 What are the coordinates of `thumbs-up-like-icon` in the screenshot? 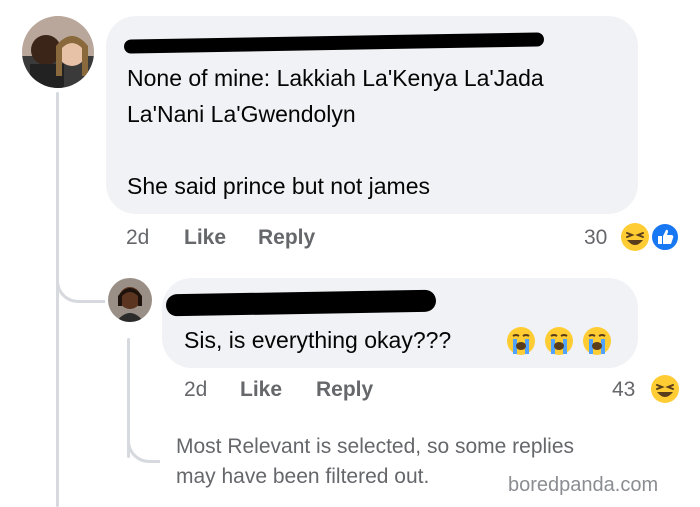 It's located at (665, 237).